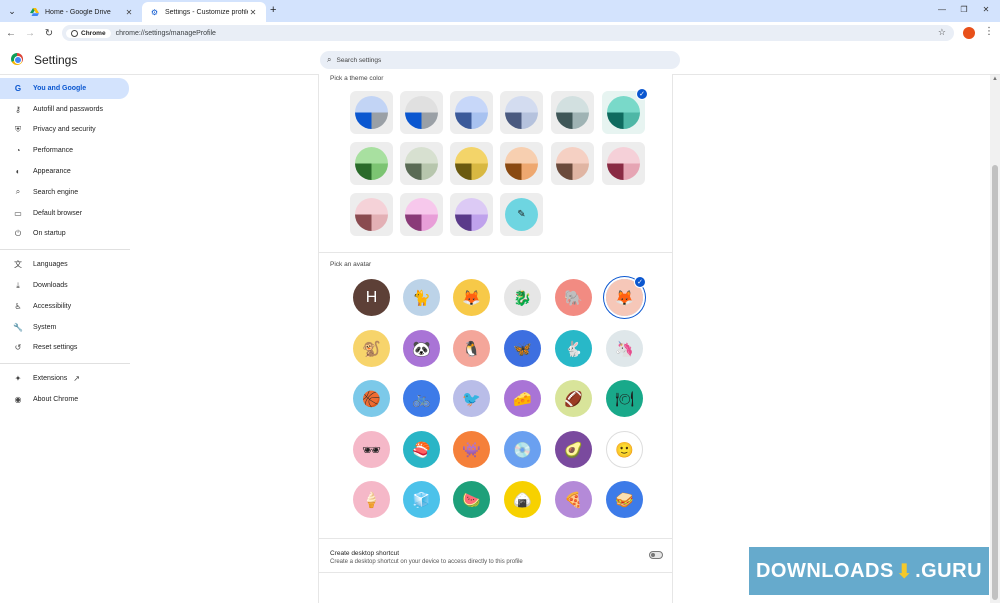 This screenshot has height=603, width=1000. I want to click on avatar-sunglasses: 🕶, so click(371, 449).